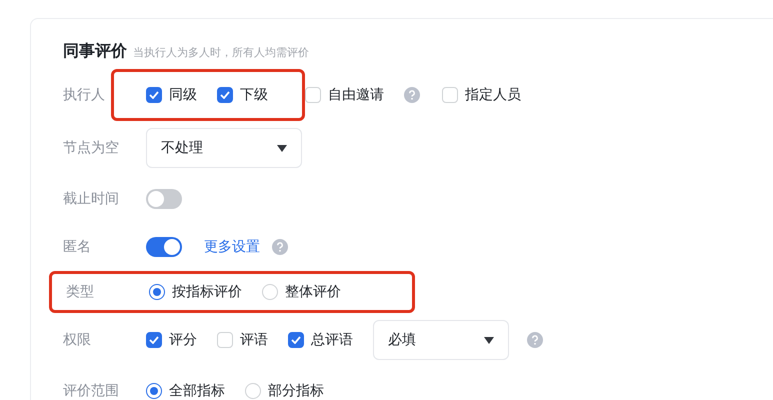  I want to click on select-value: 不处理, so click(182, 148).